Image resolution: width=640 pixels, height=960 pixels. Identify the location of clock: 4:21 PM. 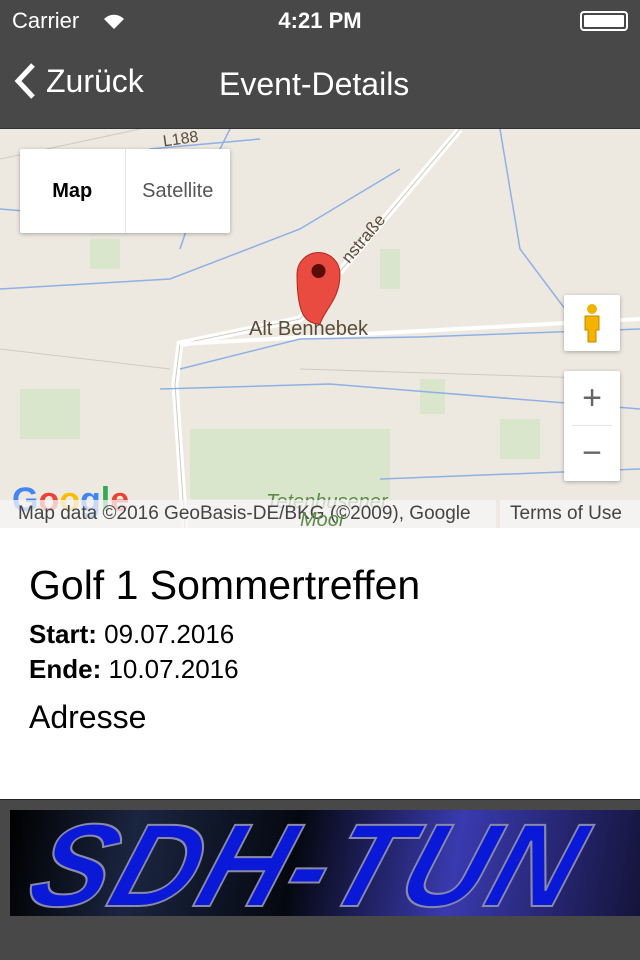
(320, 20).